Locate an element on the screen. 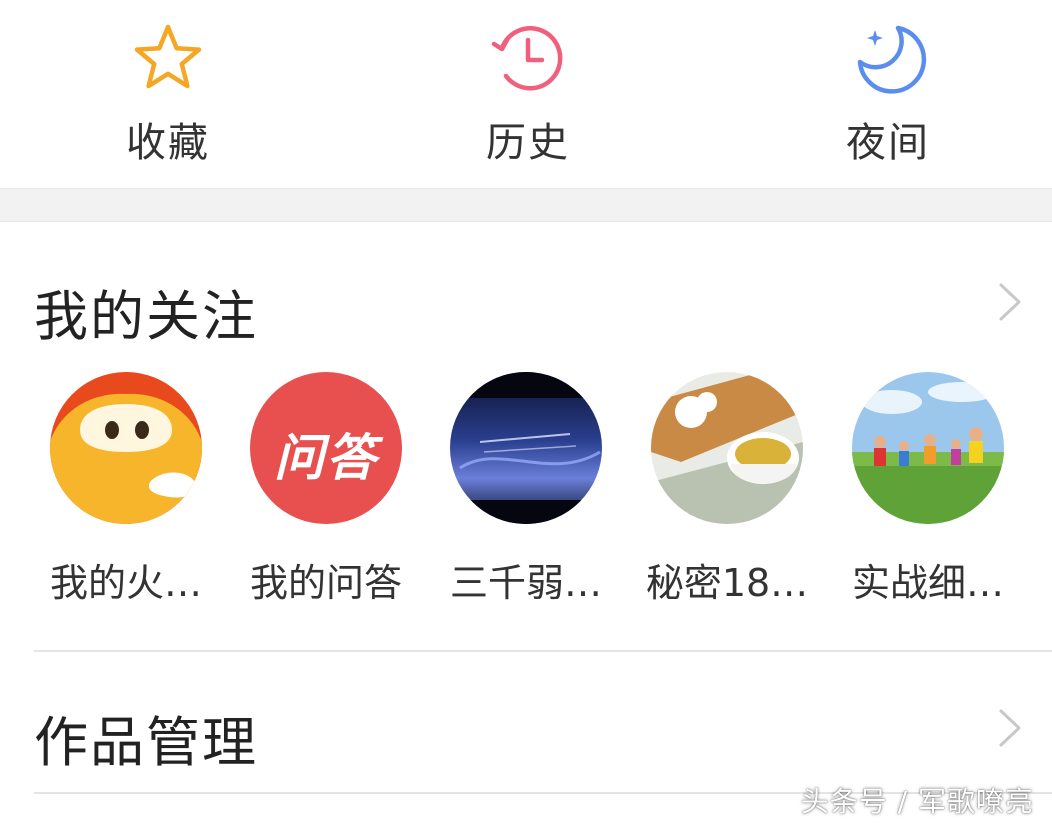 Image resolution: width=1052 pixels, height=828 pixels. qa-logo-avatar: 问答 is located at coordinates (326, 448).